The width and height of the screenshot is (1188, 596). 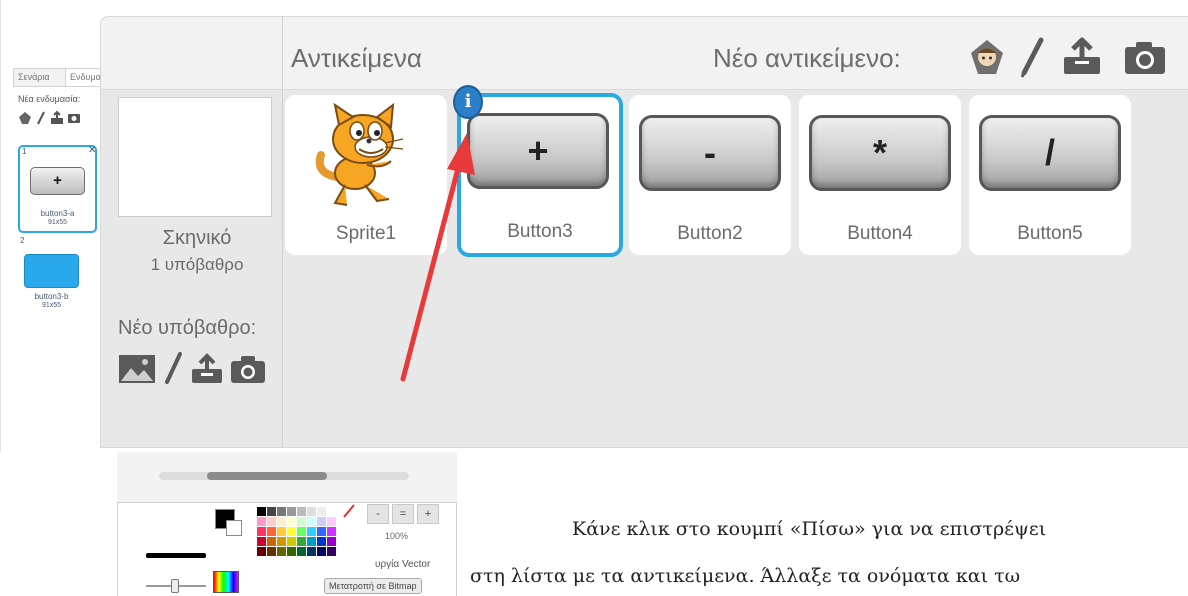 I want to click on convert-to-bitmap-button: Μετατροπή σε Bitmap, so click(x=373, y=586).